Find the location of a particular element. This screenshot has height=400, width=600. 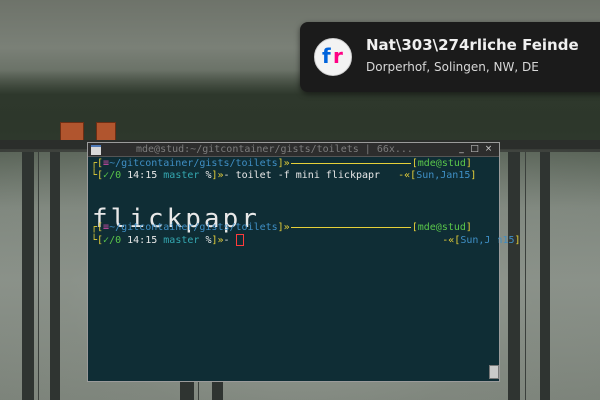

terminal-scrollbar is located at coordinates (493, 269).